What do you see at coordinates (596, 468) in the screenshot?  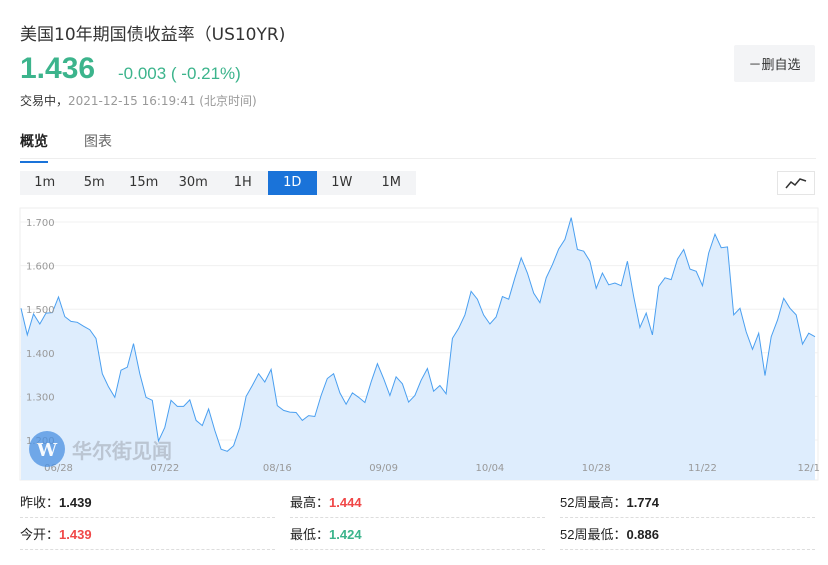 I see `x-tick-label: 10/28` at bounding box center [596, 468].